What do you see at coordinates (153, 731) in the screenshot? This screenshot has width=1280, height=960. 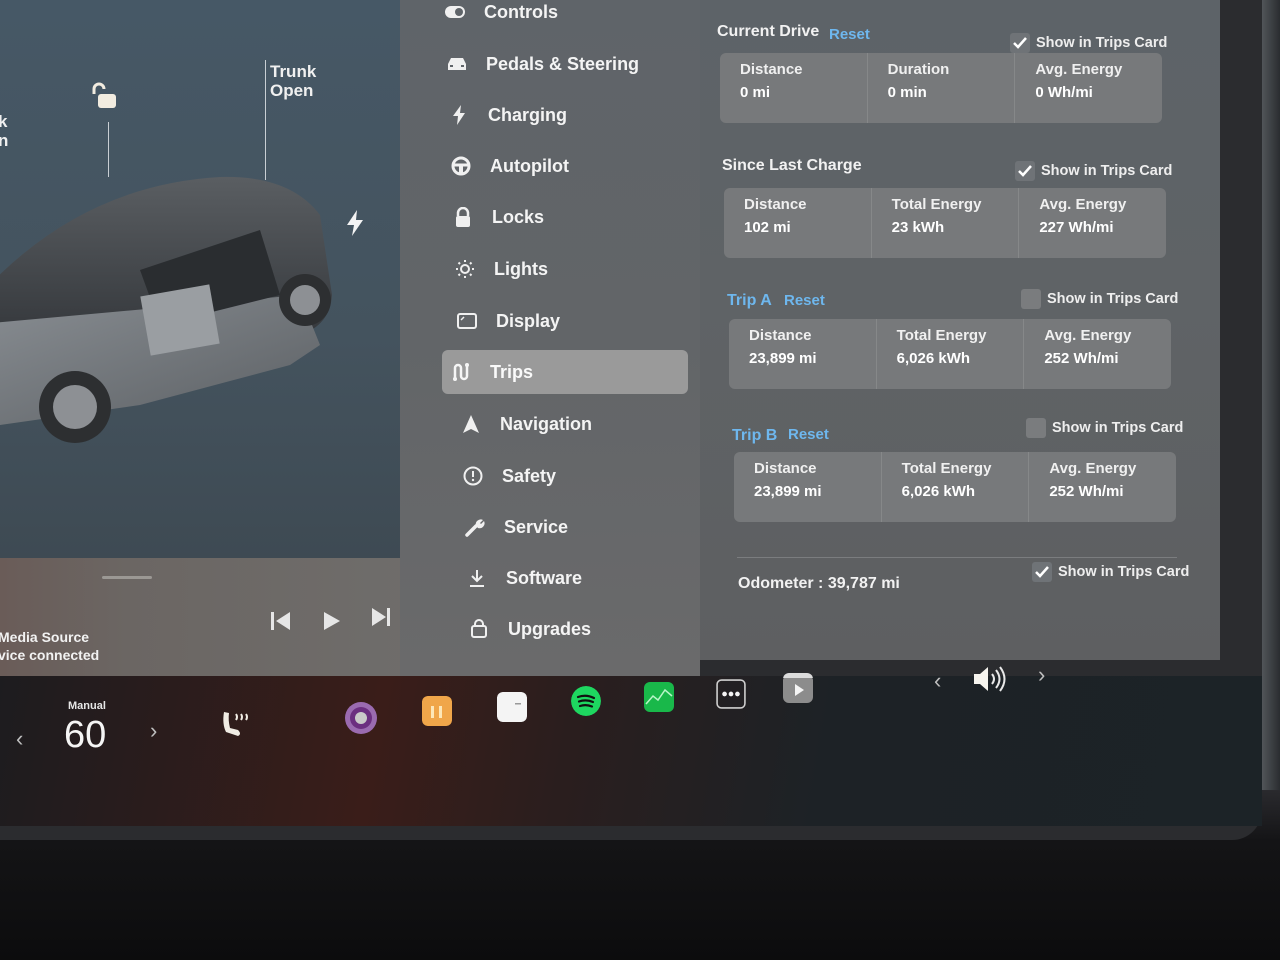 I see `temp-increase-chevron-icon: ›` at bounding box center [153, 731].